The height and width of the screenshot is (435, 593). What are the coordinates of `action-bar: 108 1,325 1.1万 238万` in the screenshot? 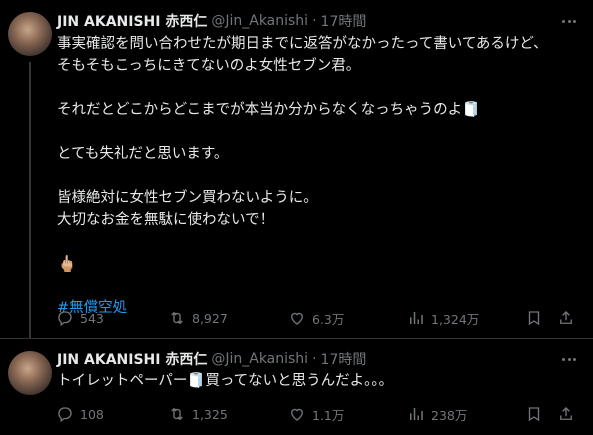 It's located at (319, 414).